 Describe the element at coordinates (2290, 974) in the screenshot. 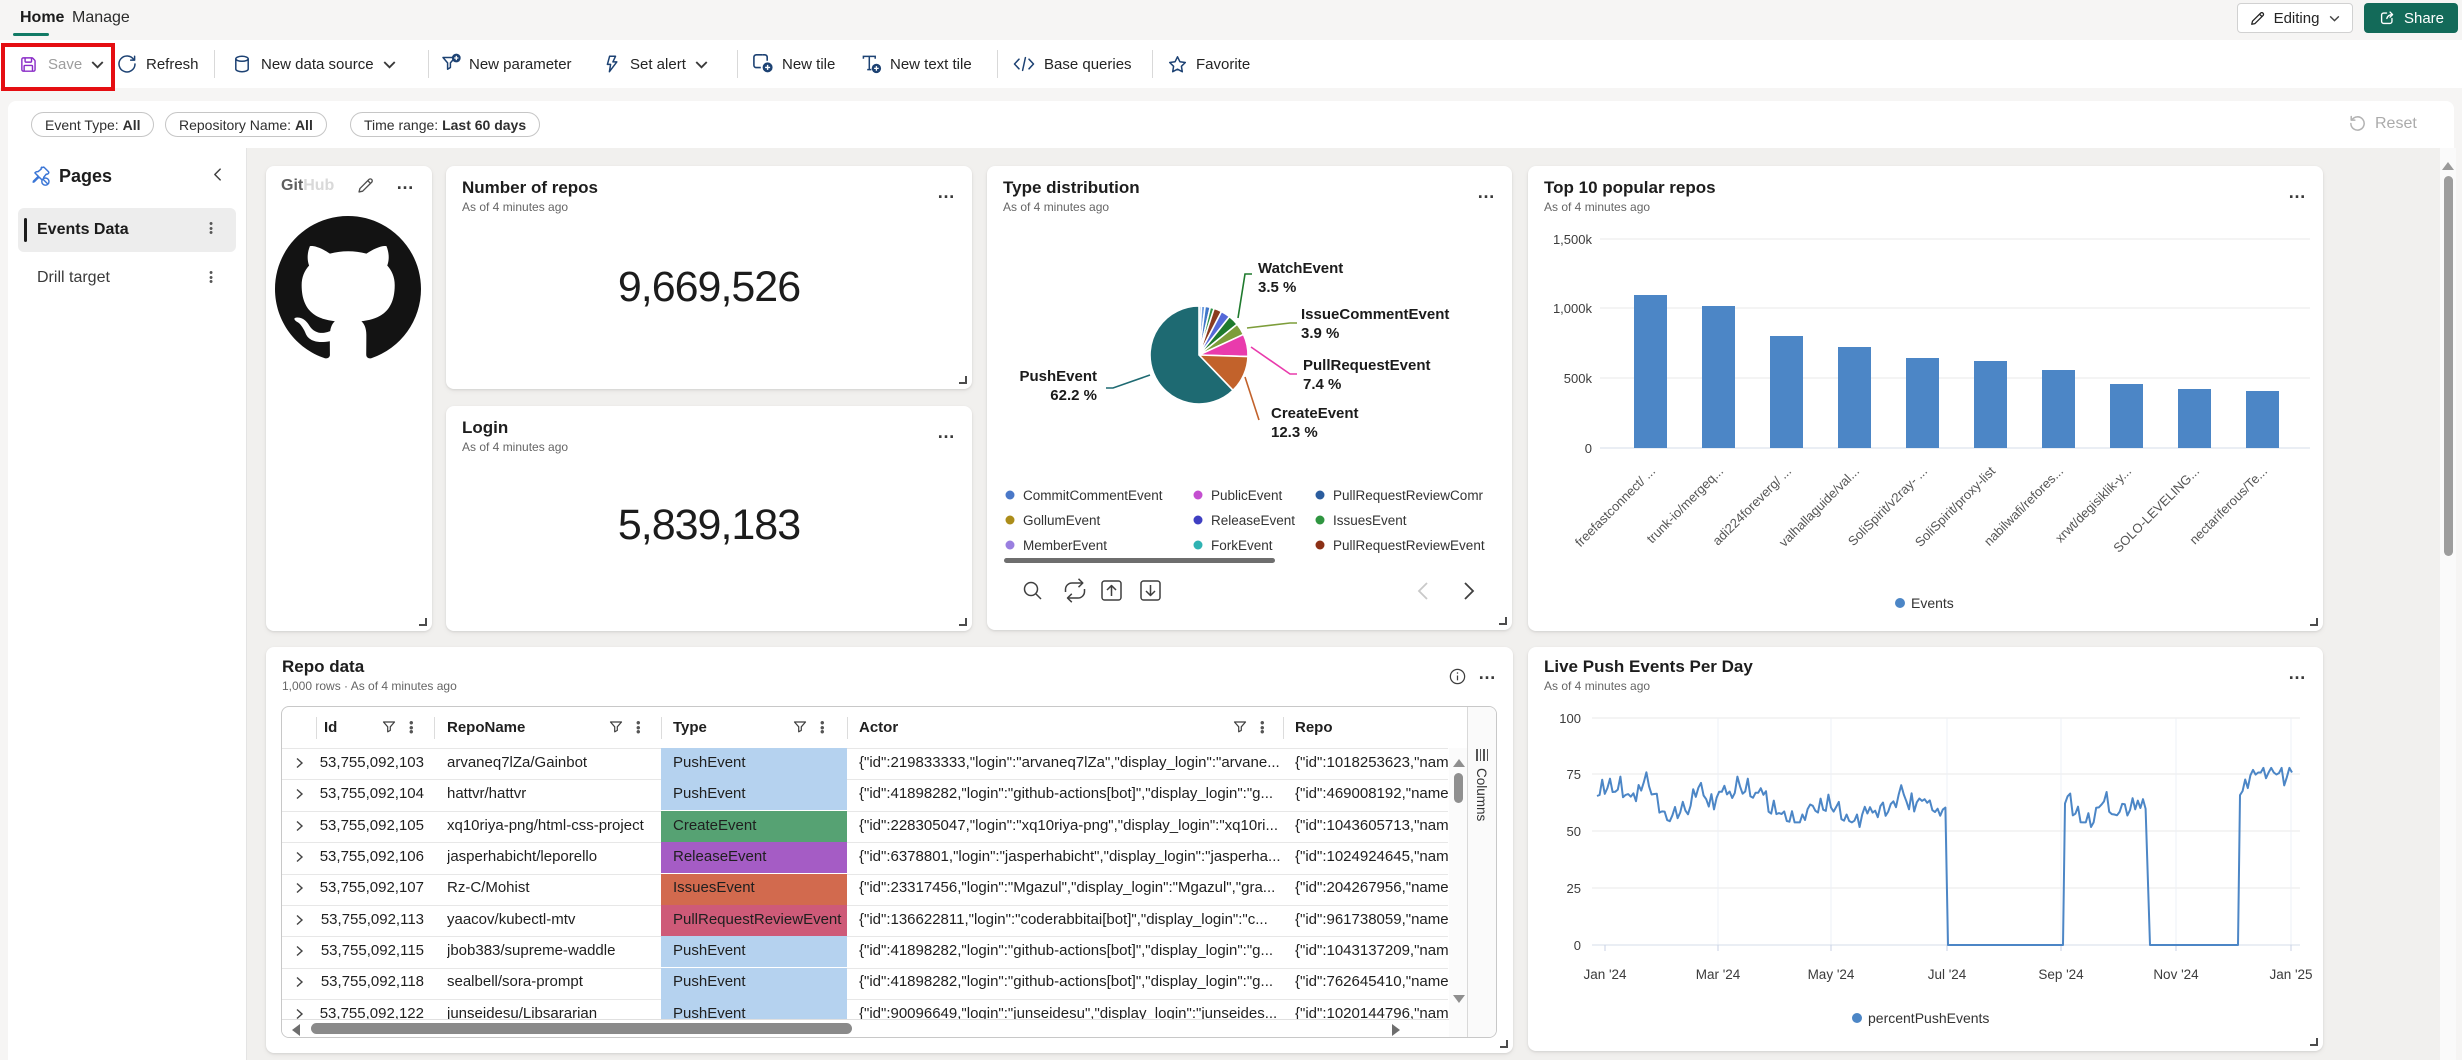

I see `svg-text: Jan '25` at that location.